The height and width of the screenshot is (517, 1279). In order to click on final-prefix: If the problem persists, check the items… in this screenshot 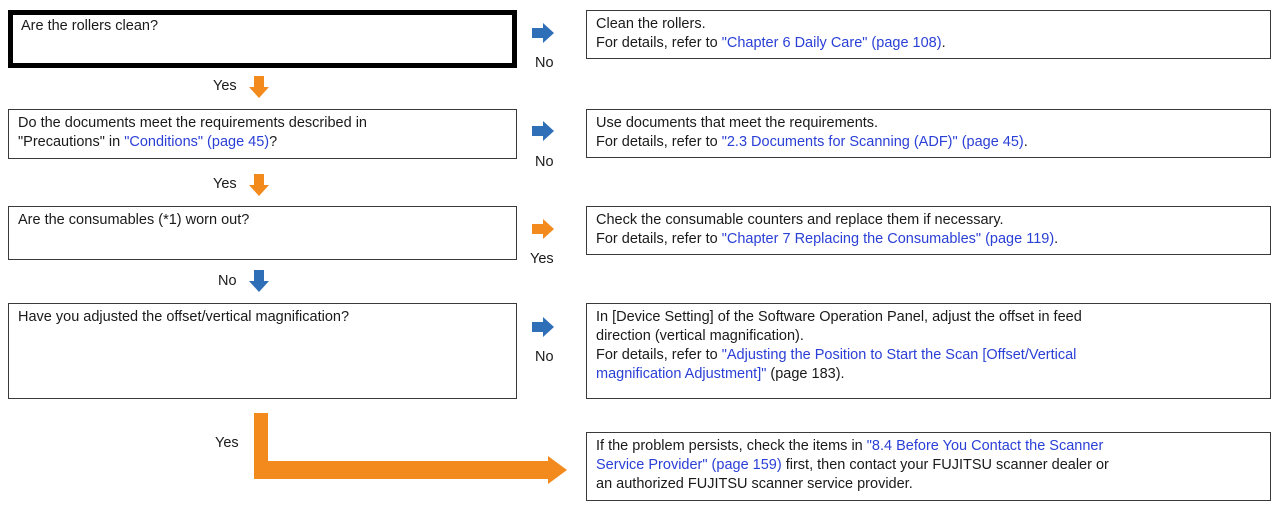, I will do `click(731, 446)`.